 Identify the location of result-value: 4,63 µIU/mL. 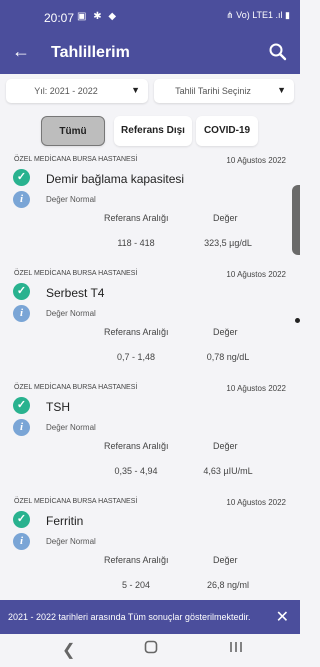
(228, 471).